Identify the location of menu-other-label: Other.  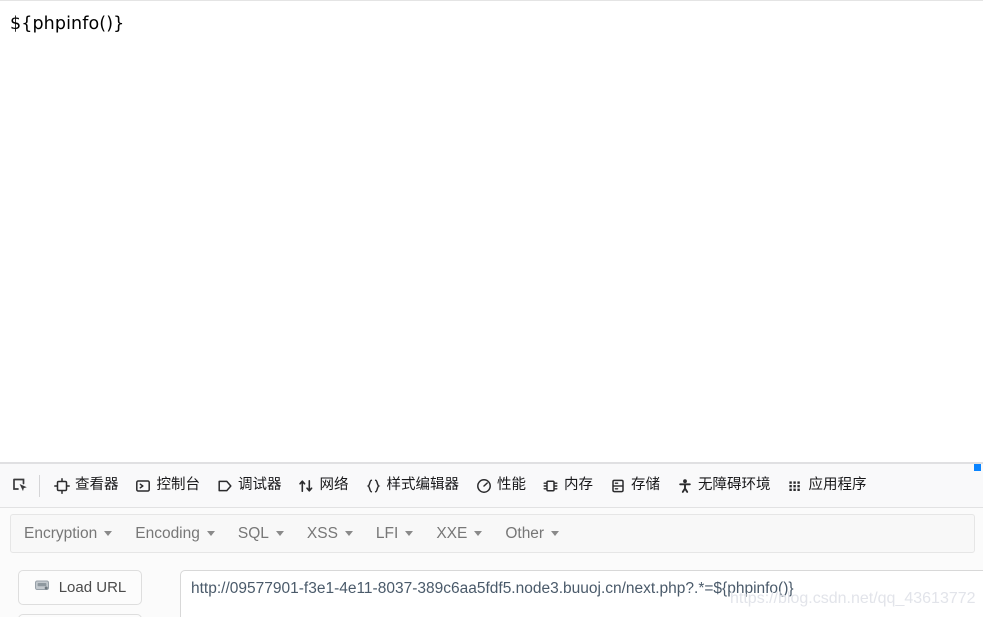
(525, 533).